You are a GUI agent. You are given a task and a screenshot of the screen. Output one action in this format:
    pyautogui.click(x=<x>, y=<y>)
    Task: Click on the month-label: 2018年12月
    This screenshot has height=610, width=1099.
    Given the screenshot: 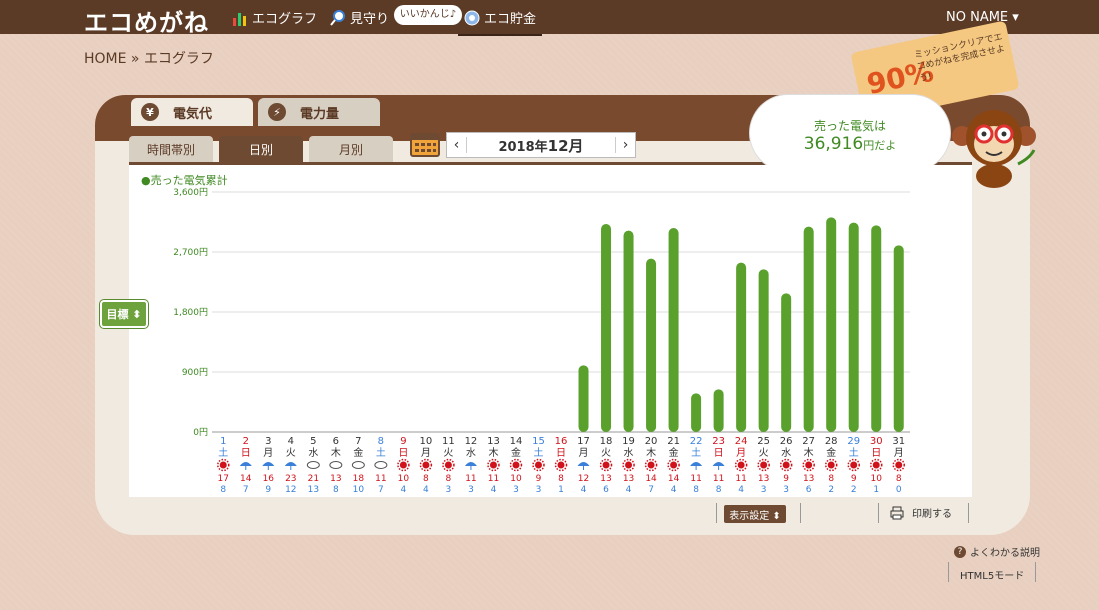 What is the action you would take?
    pyautogui.click(x=541, y=145)
    